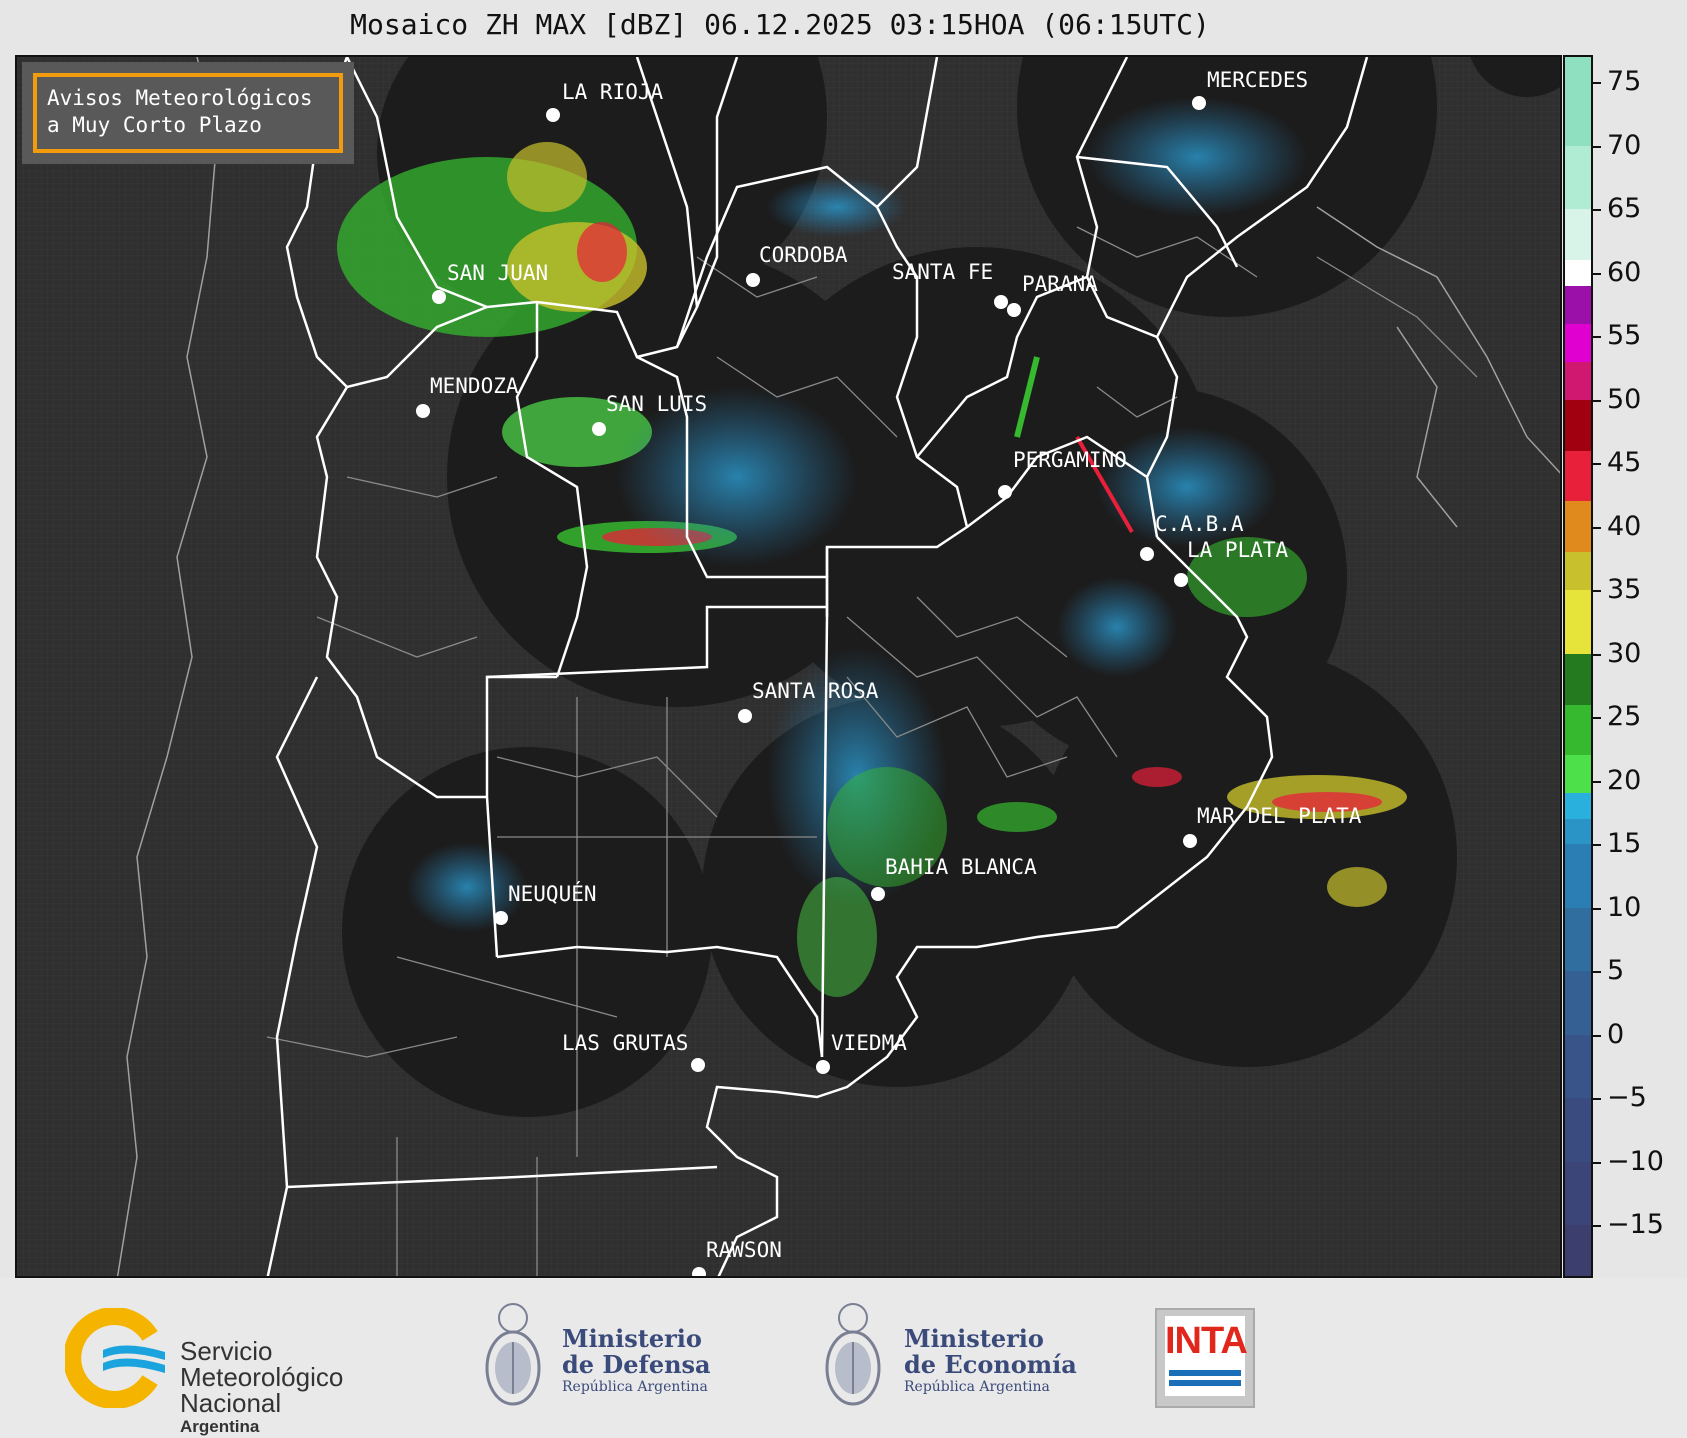 This screenshot has height=1438, width=1687. Describe the element at coordinates (635, 1387) in the screenshot. I see `defensa-line-3: República Argentina` at that location.